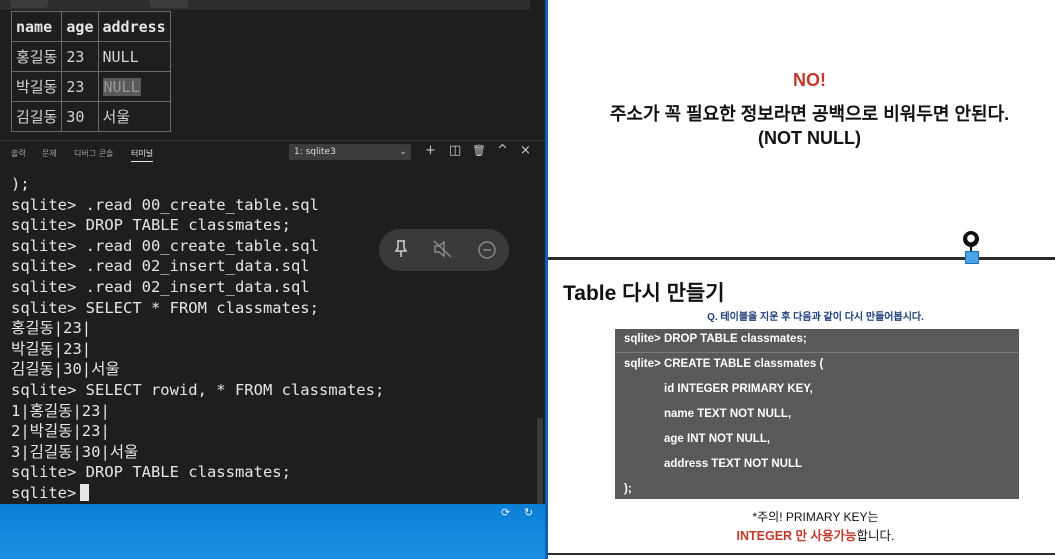  What do you see at coordinates (65, 369) in the screenshot?
I see `terminal-line: 김길동|30|서울` at bounding box center [65, 369].